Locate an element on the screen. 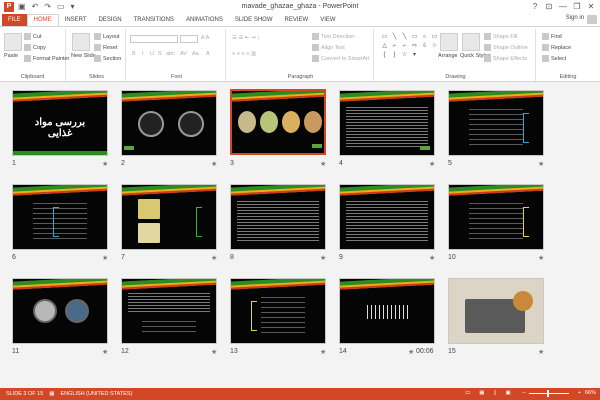 The image size is (600, 400). restore-button: ❐ is located at coordinates (577, 7).